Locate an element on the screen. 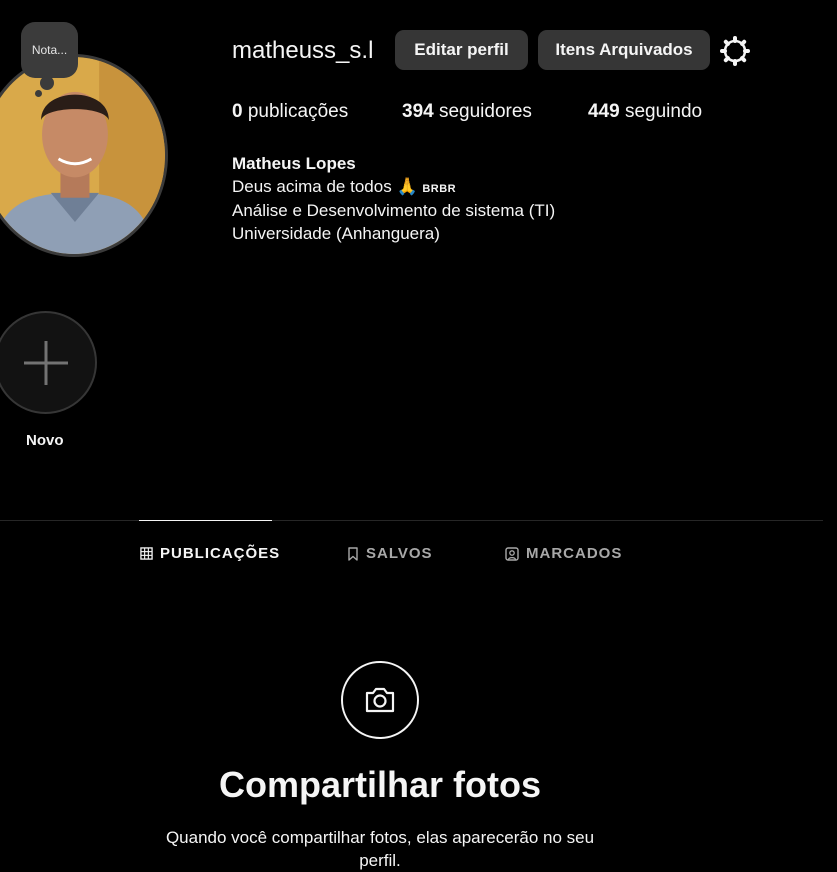  plus-icon is located at coordinates (45, 362).